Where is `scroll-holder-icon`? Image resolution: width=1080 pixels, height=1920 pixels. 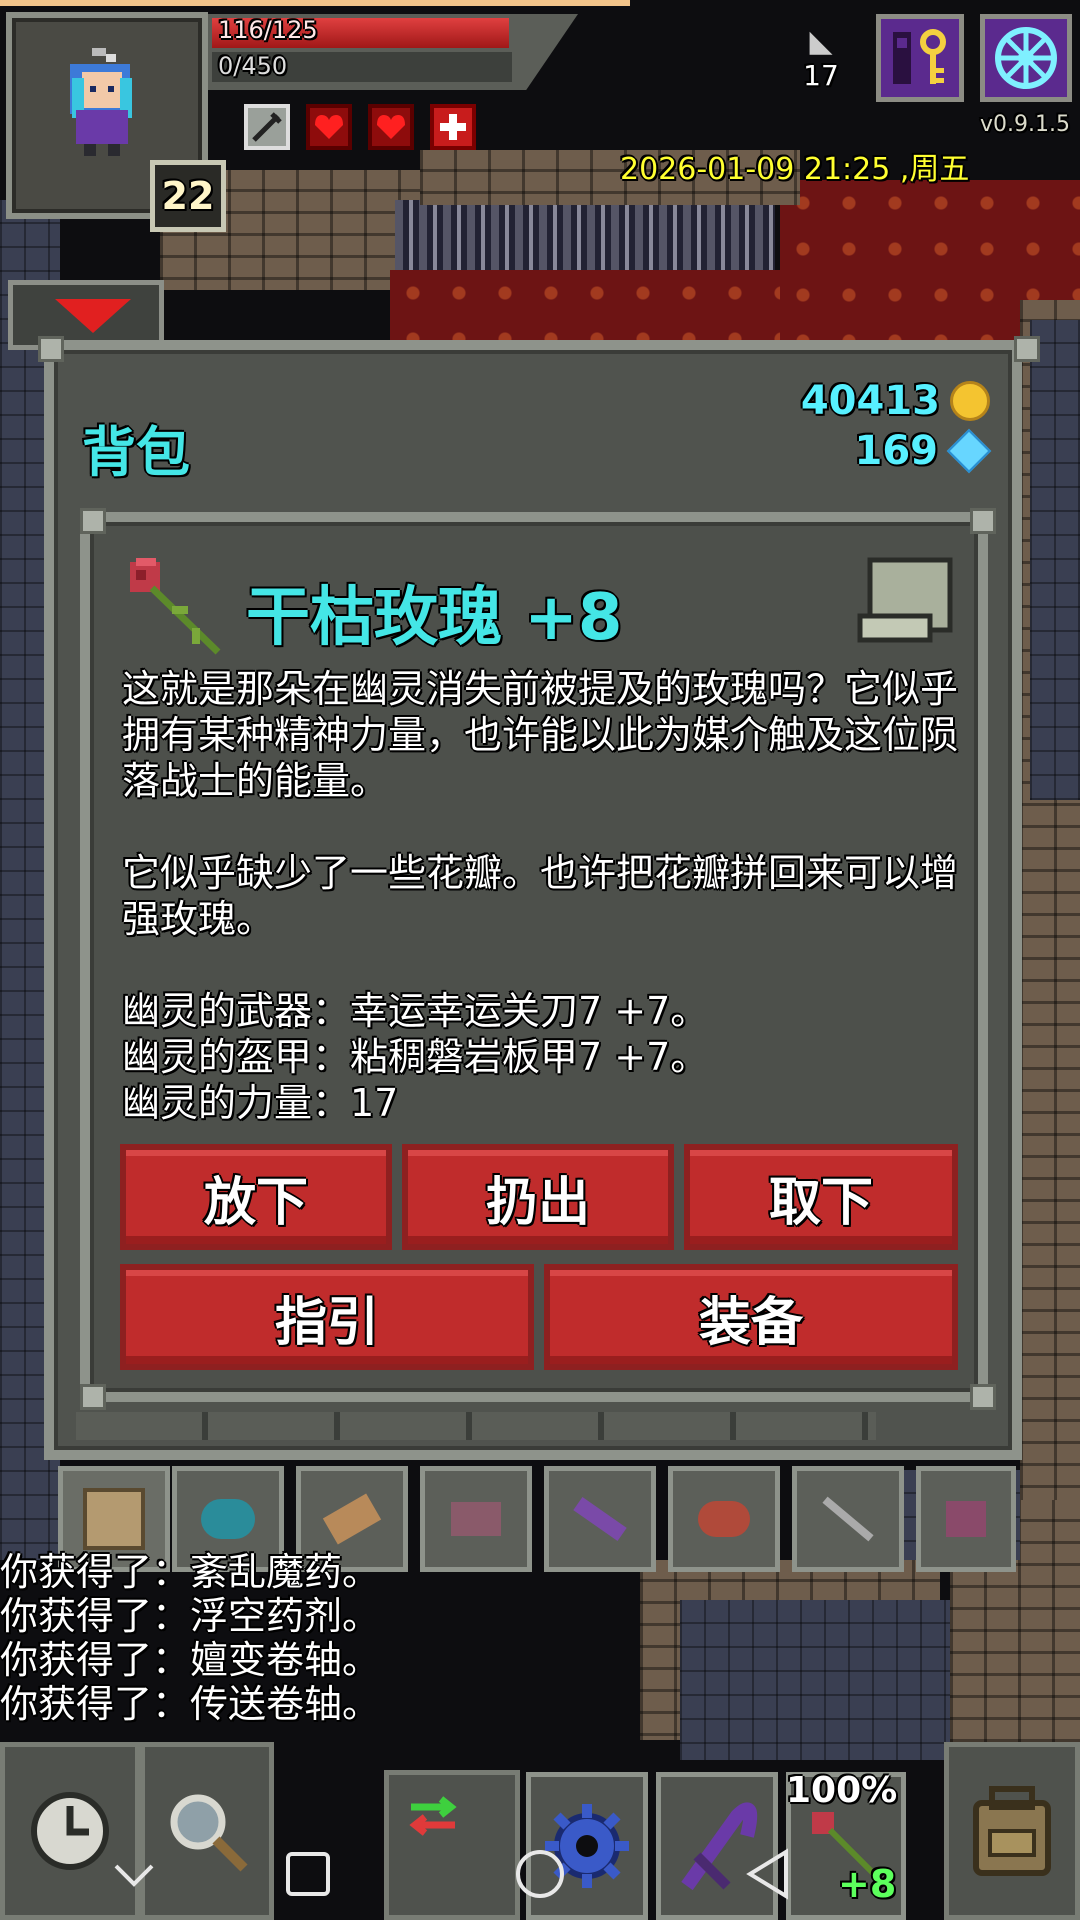
scroll-holder-icon is located at coordinates (352, 1519).